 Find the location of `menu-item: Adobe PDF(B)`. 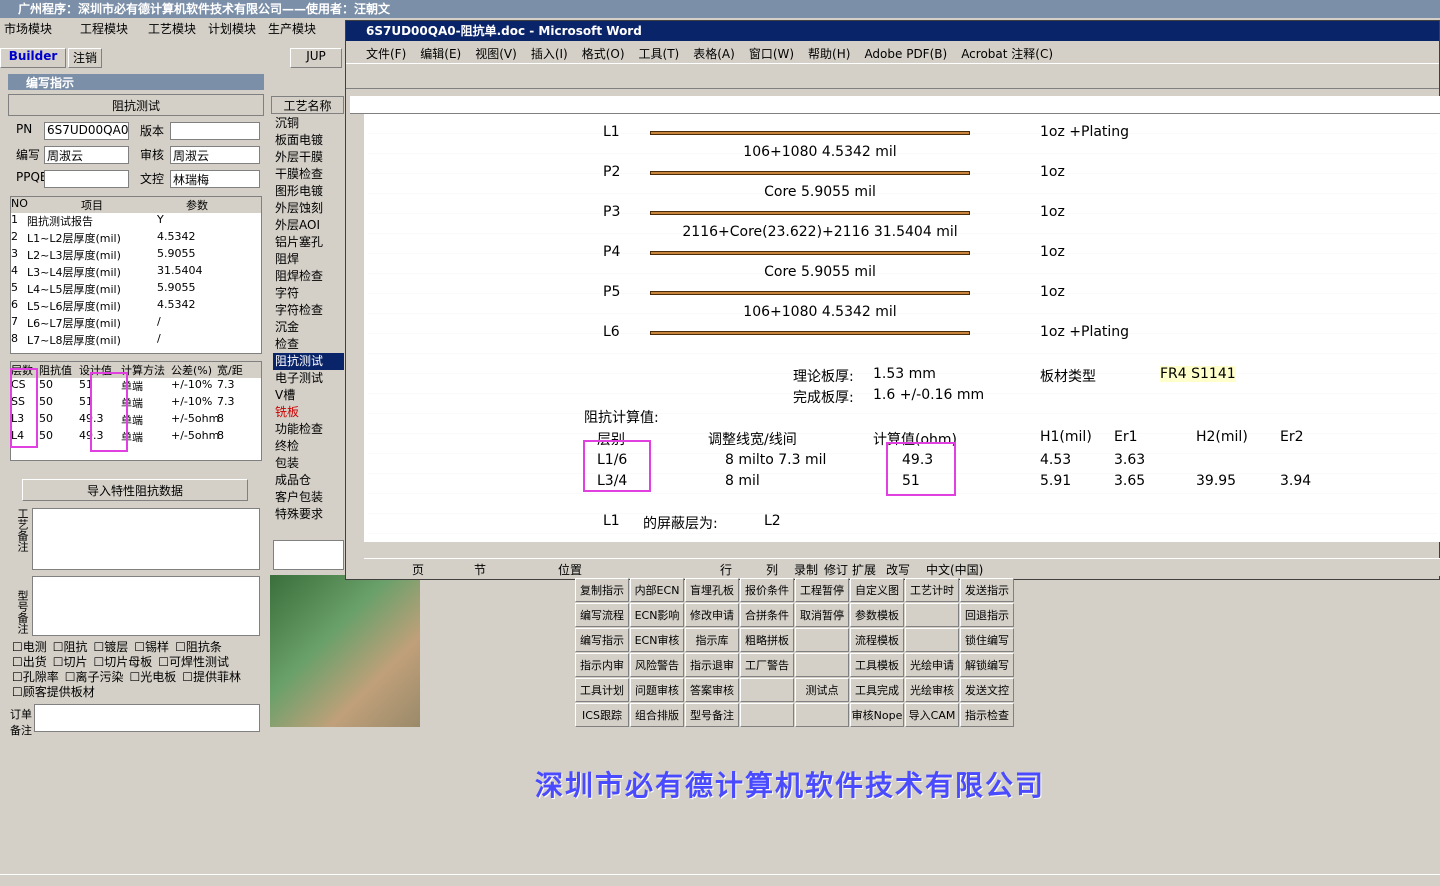

menu-item: Adobe PDF(B) is located at coordinates (905, 54).